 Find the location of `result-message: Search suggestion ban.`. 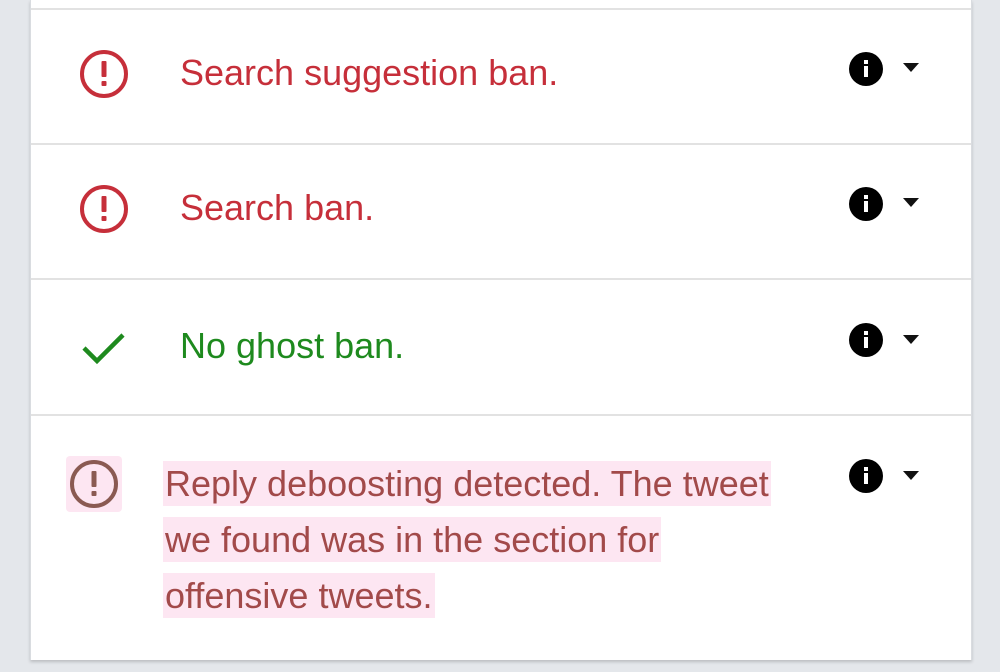

result-message: Search suggestion ban. is located at coordinates (369, 72).